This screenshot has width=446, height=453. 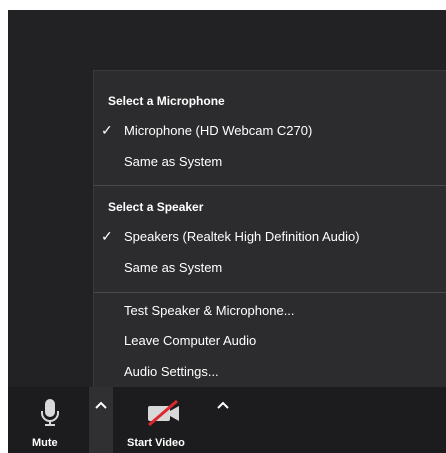 I want to click on mute-label: Mute, so click(x=45, y=443).